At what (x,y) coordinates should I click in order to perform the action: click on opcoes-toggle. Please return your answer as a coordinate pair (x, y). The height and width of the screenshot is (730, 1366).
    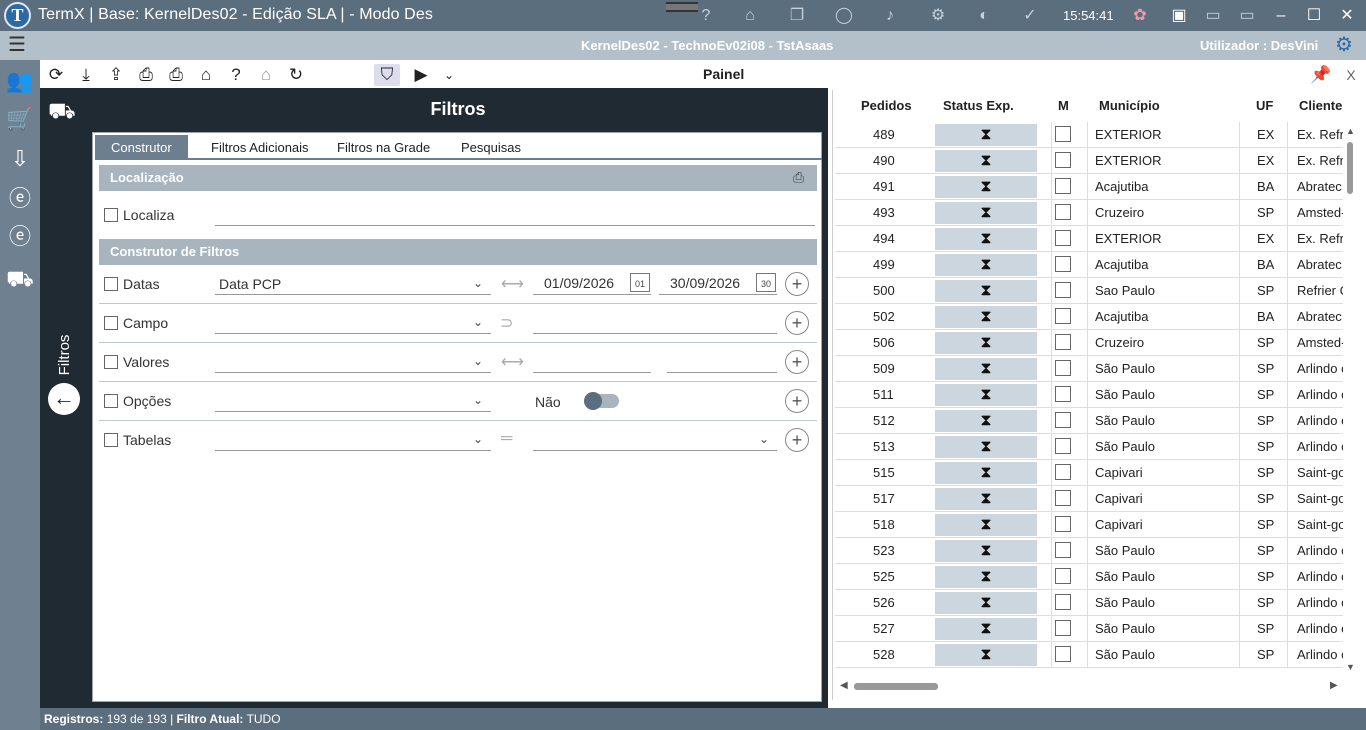
    Looking at the image, I should click on (601, 401).